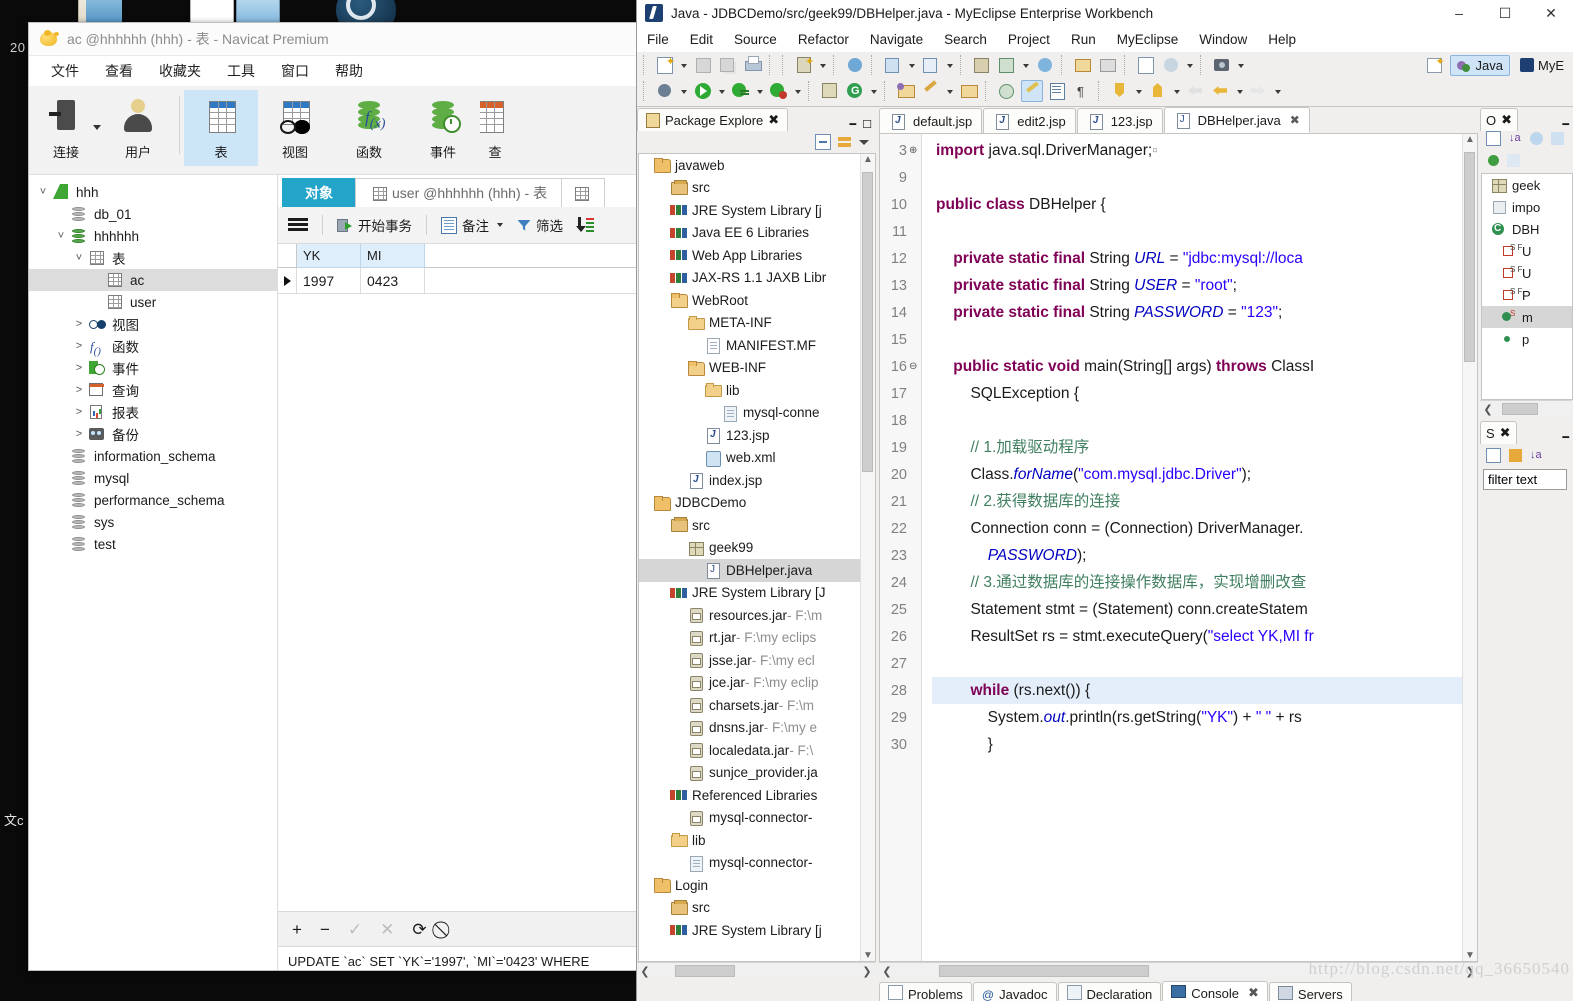 The image size is (1573, 1001). I want to click on right-view-stack: O ✖ ━ ↓a geek impo C DBH S FUS FUS FPSmp ❮, so click(1526, 543).